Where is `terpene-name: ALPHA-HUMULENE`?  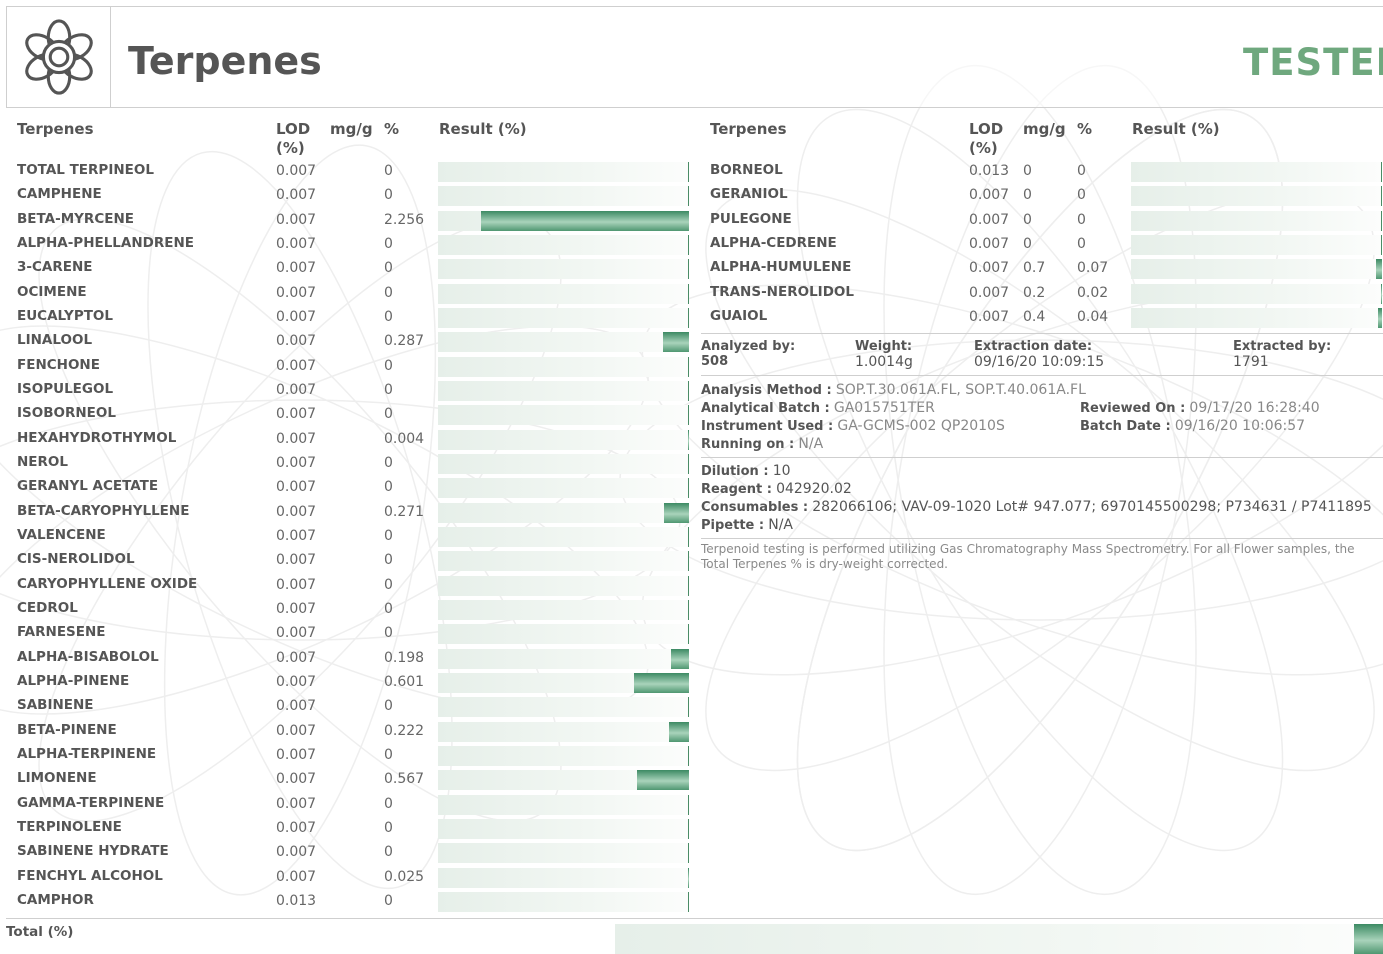 terpene-name: ALPHA-HUMULENE is located at coordinates (781, 267).